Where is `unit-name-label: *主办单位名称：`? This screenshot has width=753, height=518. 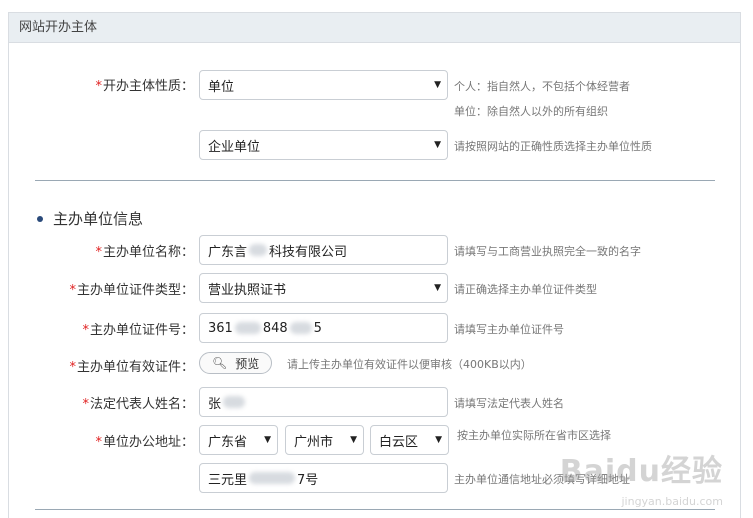
unit-name-label: *主办单位名称： is located at coordinates (144, 252).